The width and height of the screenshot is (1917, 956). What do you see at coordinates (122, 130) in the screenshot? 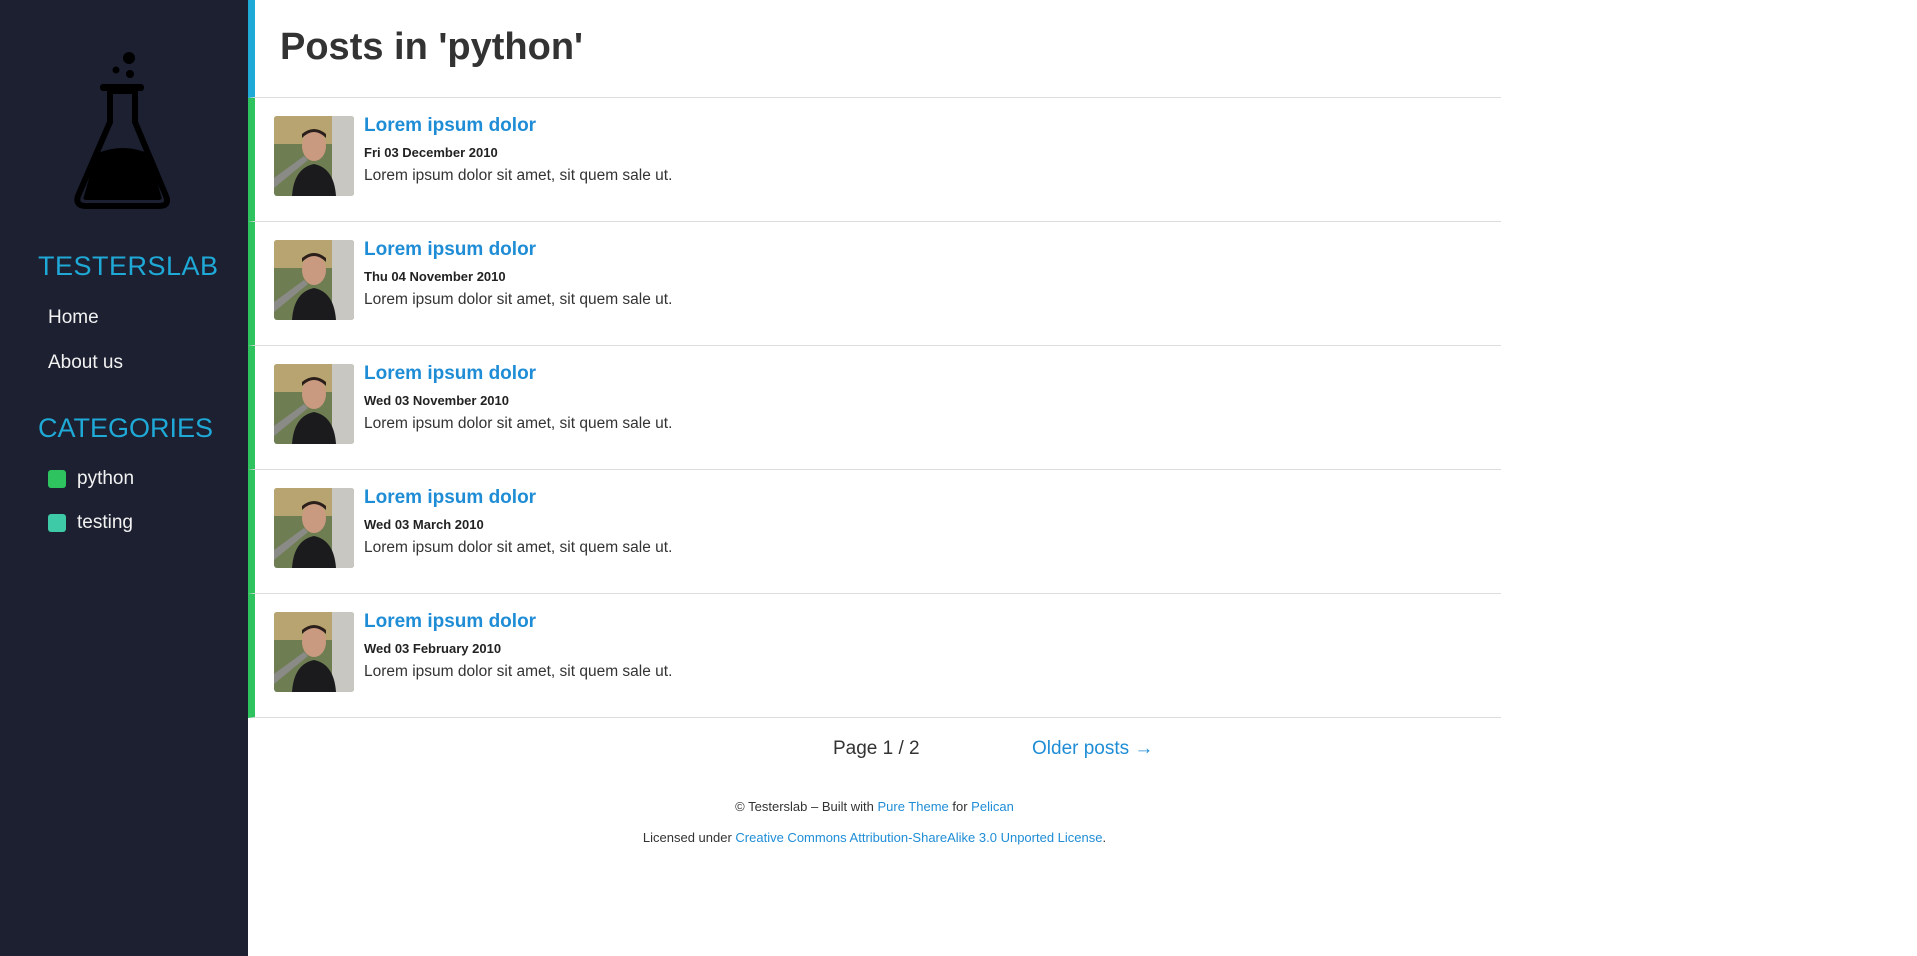
I see `flask-icon` at bounding box center [122, 130].